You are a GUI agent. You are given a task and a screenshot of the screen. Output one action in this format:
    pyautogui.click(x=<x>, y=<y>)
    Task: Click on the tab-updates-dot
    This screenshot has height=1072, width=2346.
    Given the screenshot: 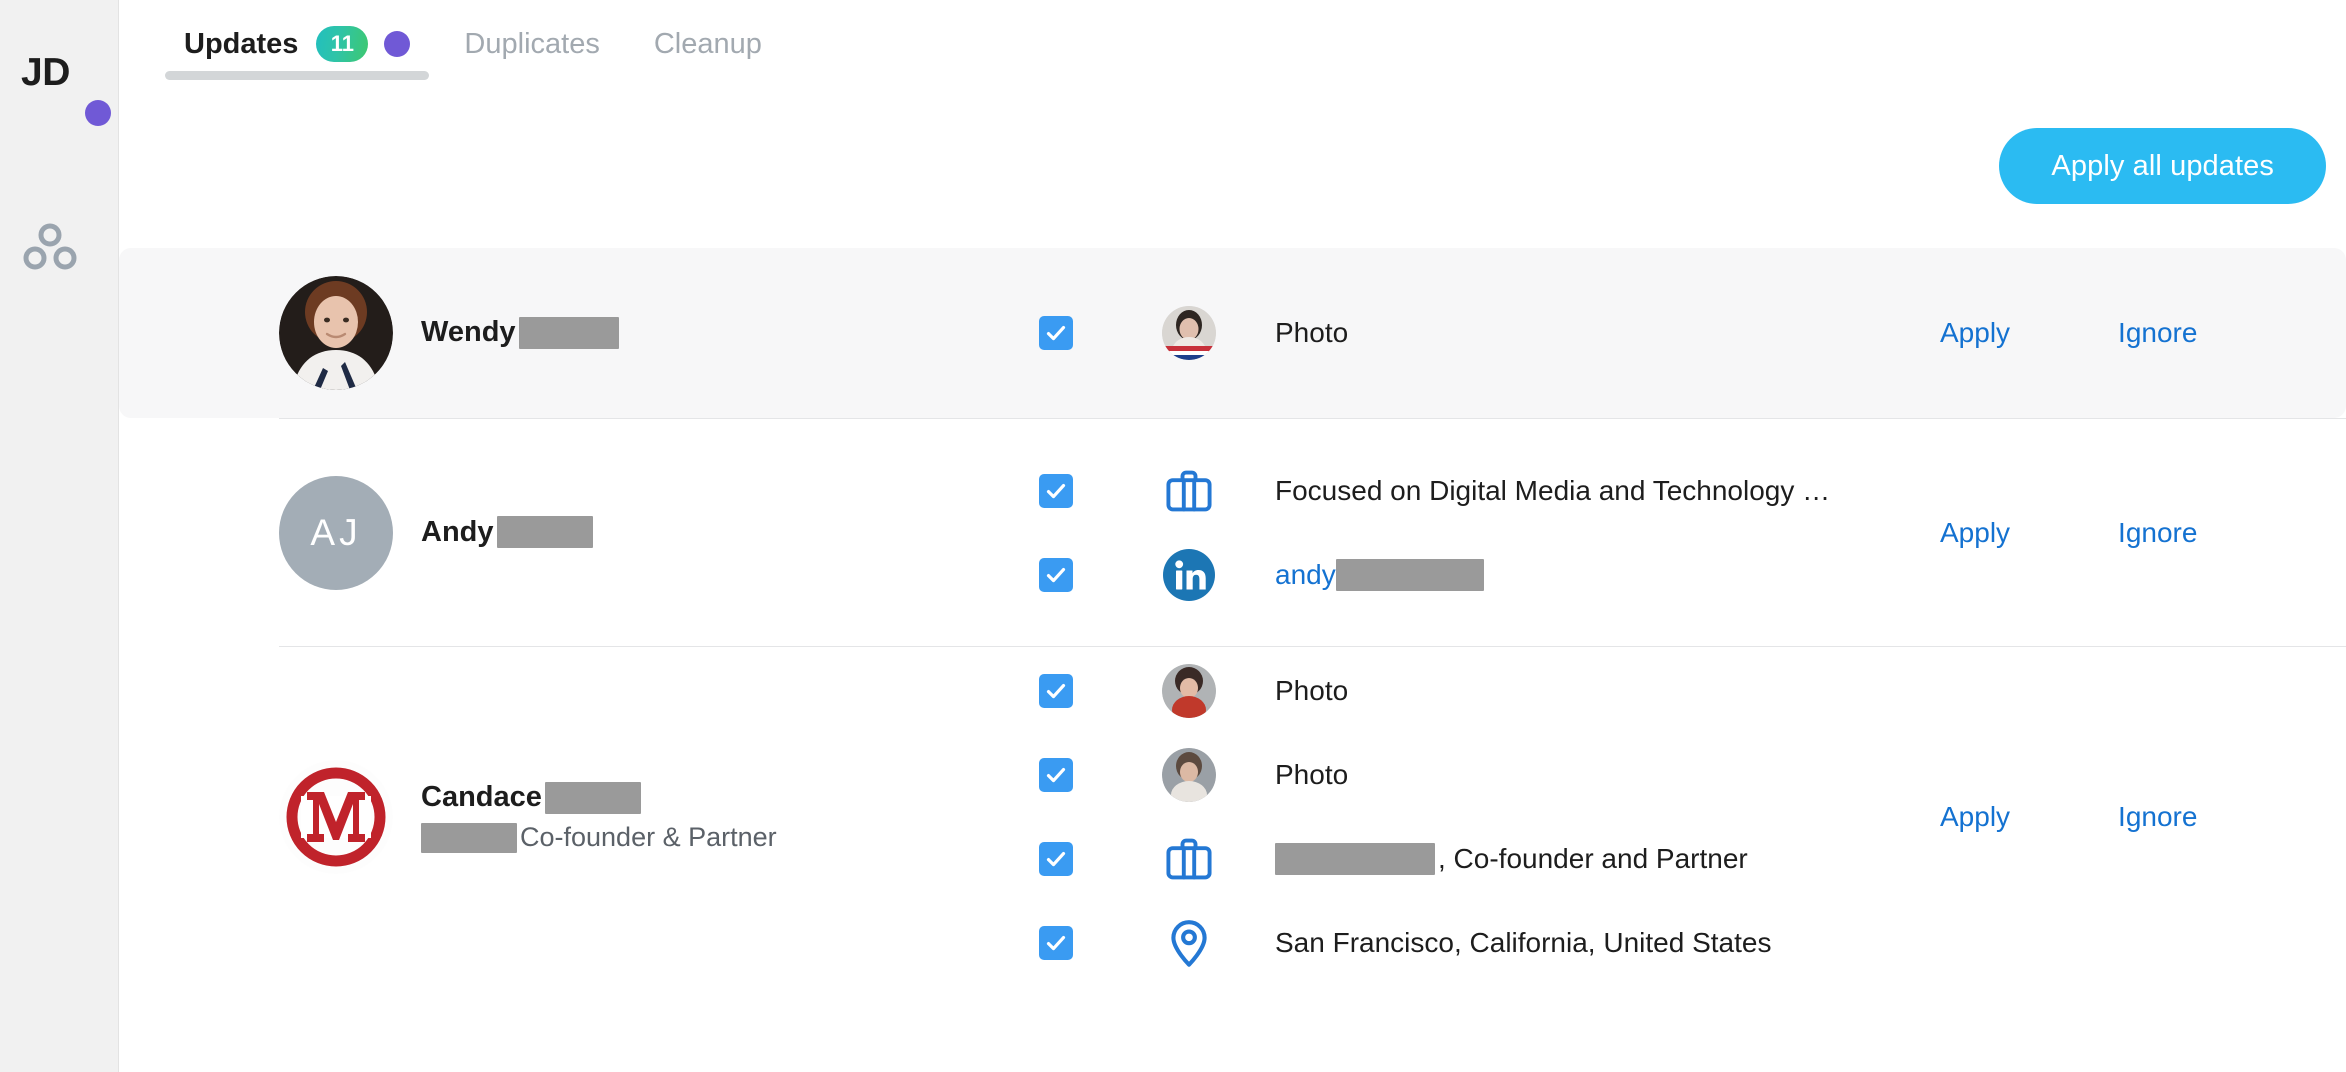 What is the action you would take?
    pyautogui.click(x=397, y=44)
    